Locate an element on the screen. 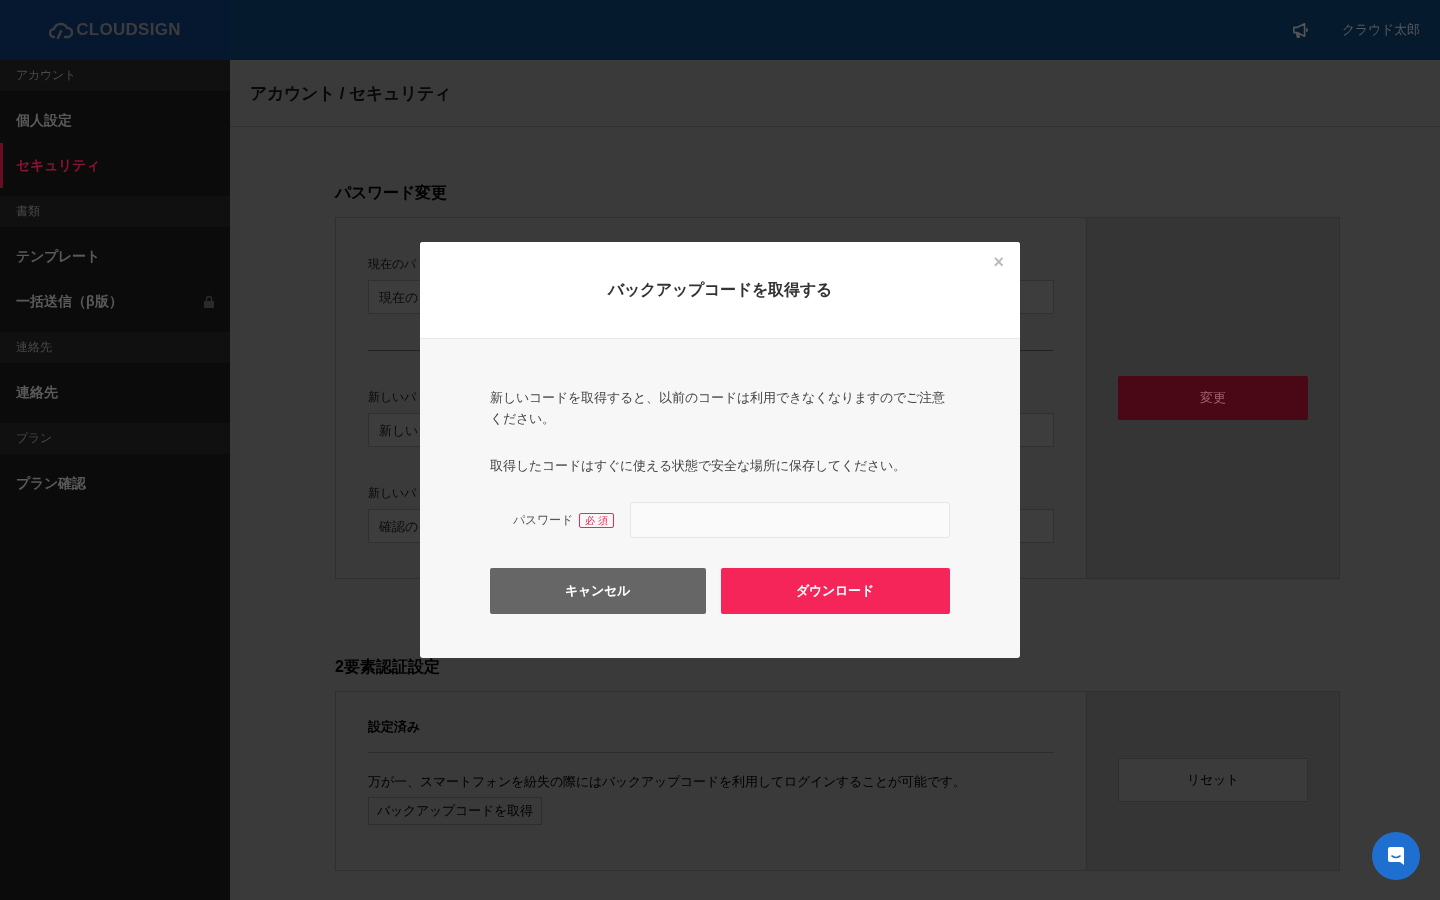 This screenshot has width=1440, height=900. sidebar-item: 一括送信（β版） is located at coordinates (115, 301).